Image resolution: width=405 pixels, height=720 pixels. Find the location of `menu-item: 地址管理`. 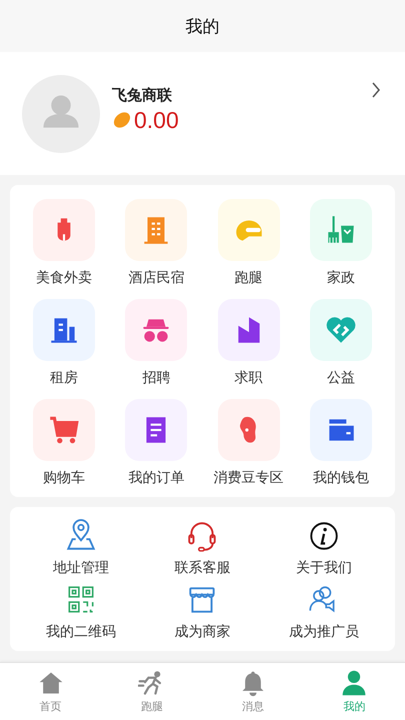

menu-item: 地址管理 is located at coordinates (81, 548).